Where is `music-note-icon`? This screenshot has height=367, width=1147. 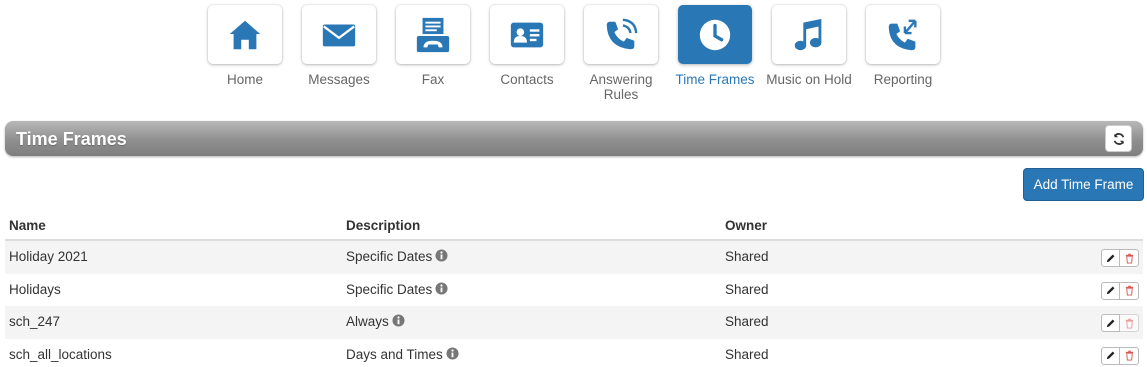 music-note-icon is located at coordinates (808, 34).